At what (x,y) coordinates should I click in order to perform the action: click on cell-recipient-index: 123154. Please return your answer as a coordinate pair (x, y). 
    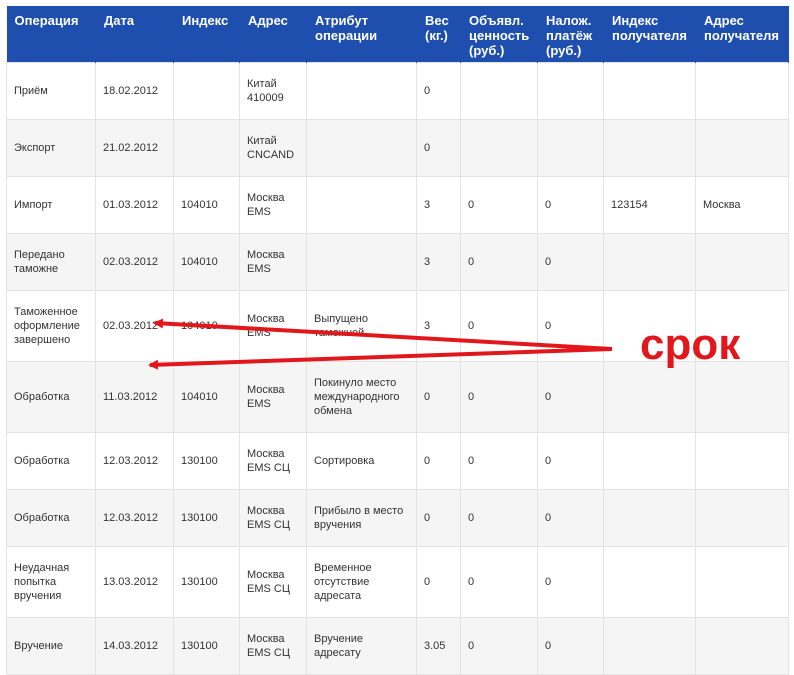
    Looking at the image, I should click on (649, 205).